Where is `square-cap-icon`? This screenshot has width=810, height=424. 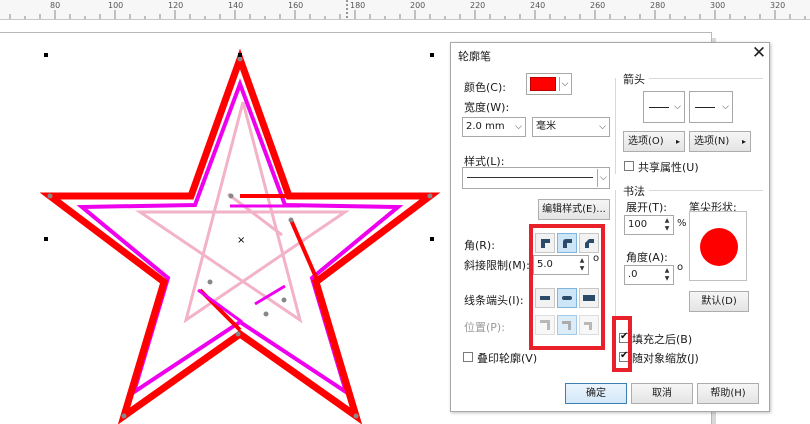 square-cap-icon is located at coordinates (589, 298).